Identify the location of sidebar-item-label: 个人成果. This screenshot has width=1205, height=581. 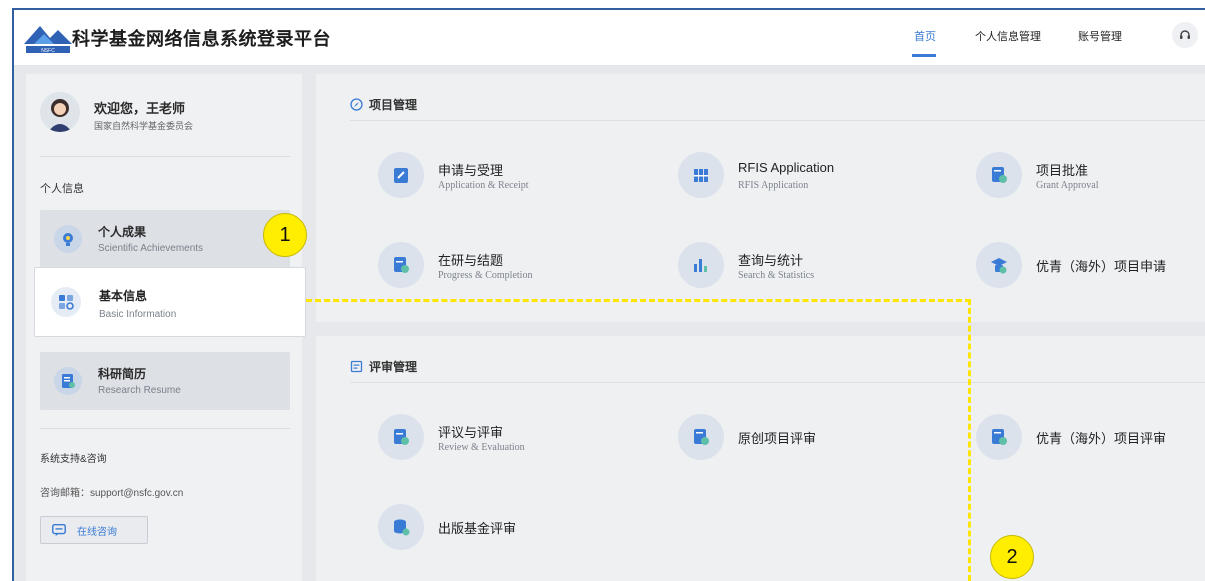
(122, 232).